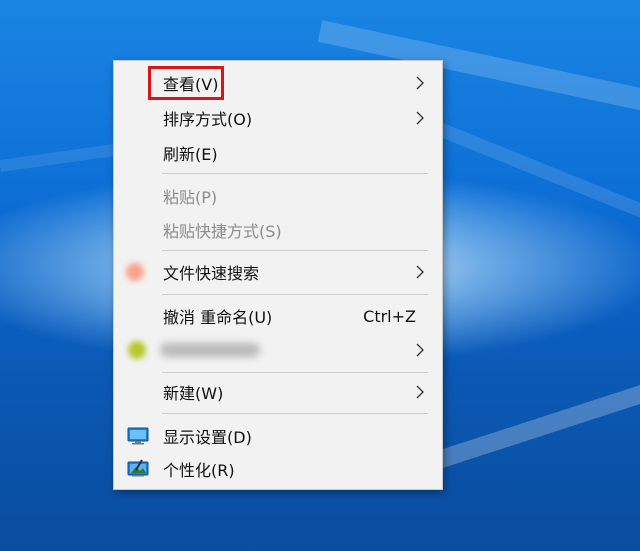 The image size is (640, 551). Describe the element at coordinates (278, 272) in the screenshot. I see `menu-item-quick-file-search: 文件快速搜索` at that location.